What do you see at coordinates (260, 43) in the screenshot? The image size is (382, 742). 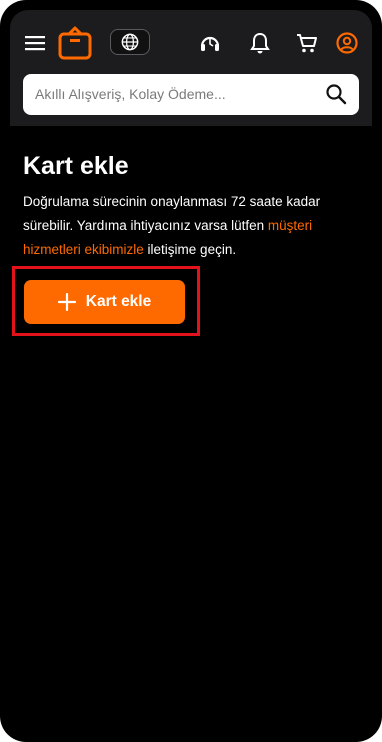 I see `bell-icon` at bounding box center [260, 43].